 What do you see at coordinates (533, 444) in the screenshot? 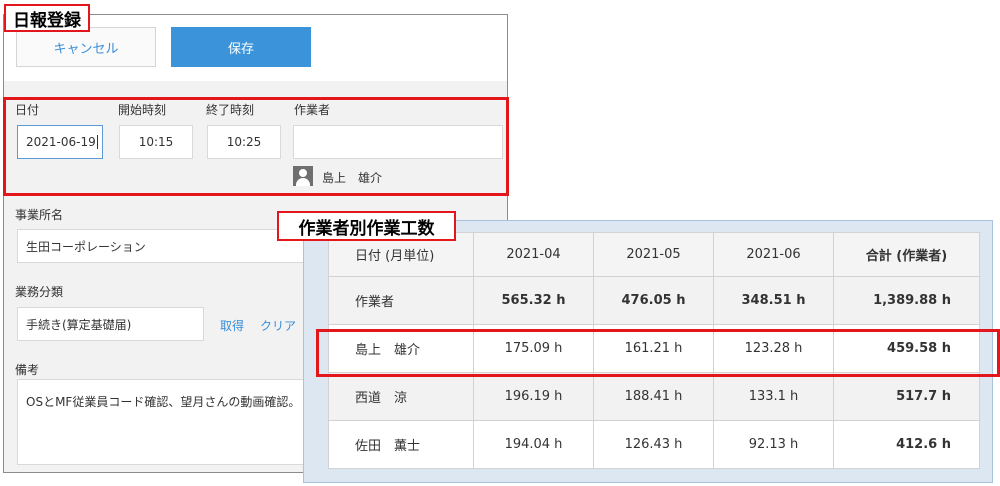
I see `cell-hours: 194.04 h` at bounding box center [533, 444].